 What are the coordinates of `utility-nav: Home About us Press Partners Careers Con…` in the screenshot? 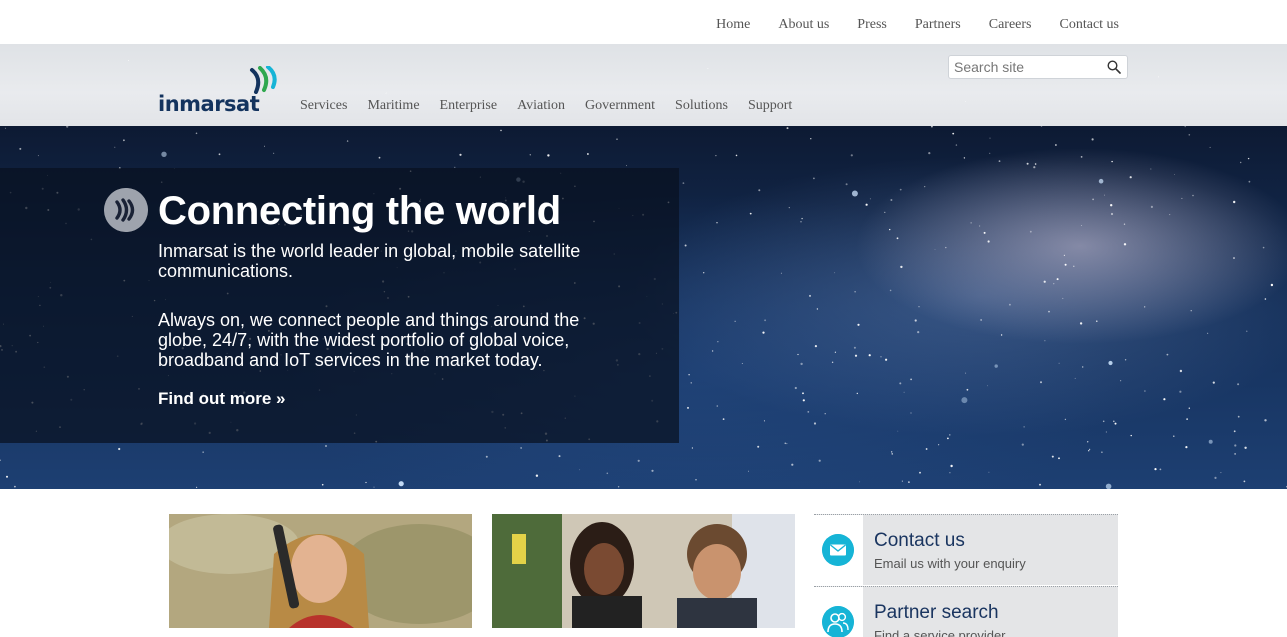 It's located at (903, 25).